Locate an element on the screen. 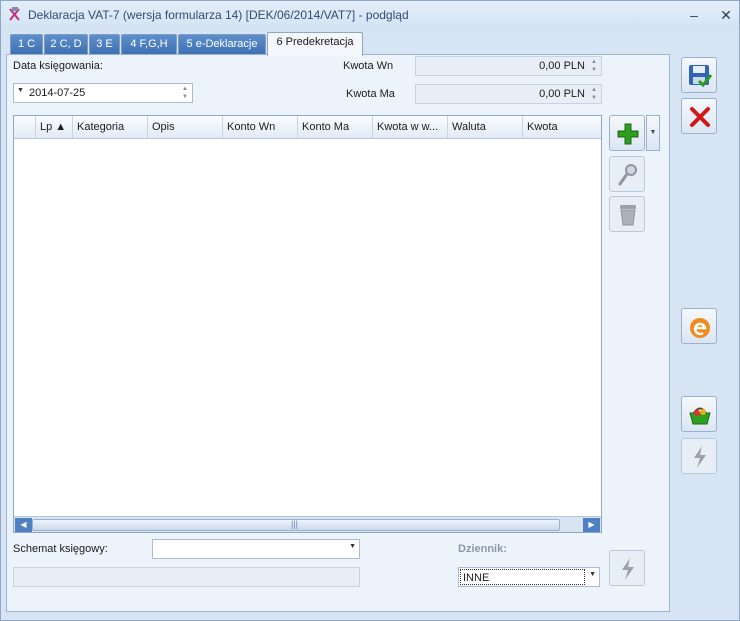 The height and width of the screenshot is (621, 740). save-button is located at coordinates (699, 75).